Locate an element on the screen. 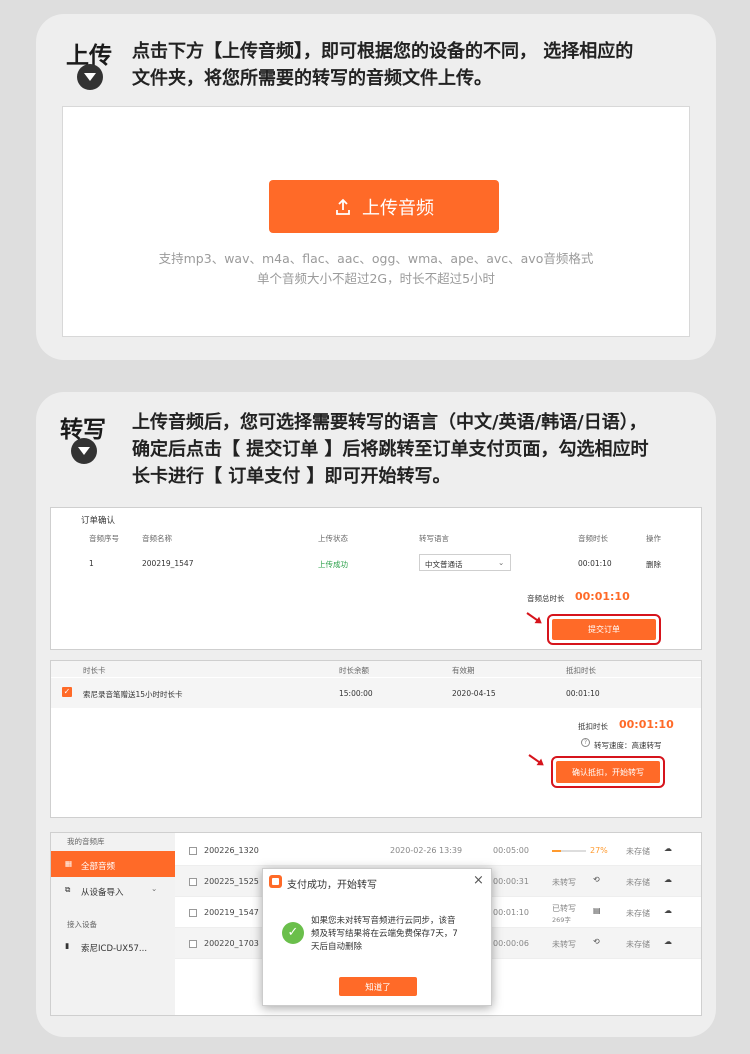 Image resolution: width=750 pixels, height=1054 pixels. document-icon: ▤ is located at coordinates (597, 910).